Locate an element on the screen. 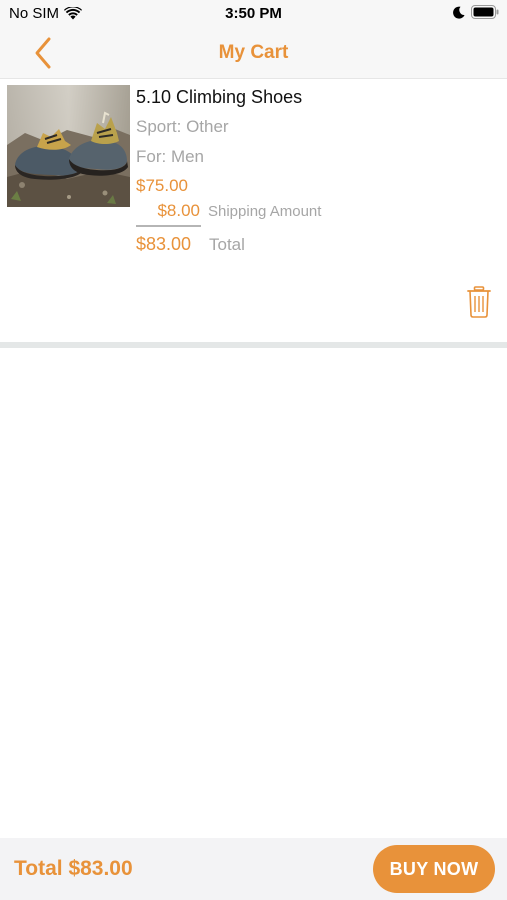 Image resolution: width=507 pixels, height=900 pixels. moon-icon is located at coordinates (459, 12).